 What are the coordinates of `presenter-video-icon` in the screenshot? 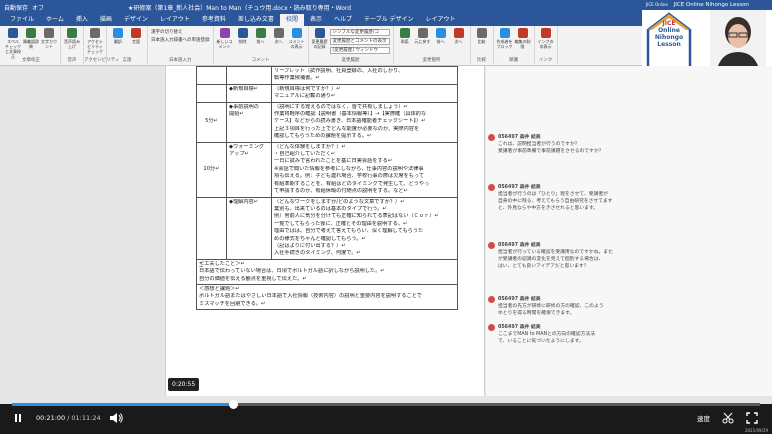 It's located at (738, 41).